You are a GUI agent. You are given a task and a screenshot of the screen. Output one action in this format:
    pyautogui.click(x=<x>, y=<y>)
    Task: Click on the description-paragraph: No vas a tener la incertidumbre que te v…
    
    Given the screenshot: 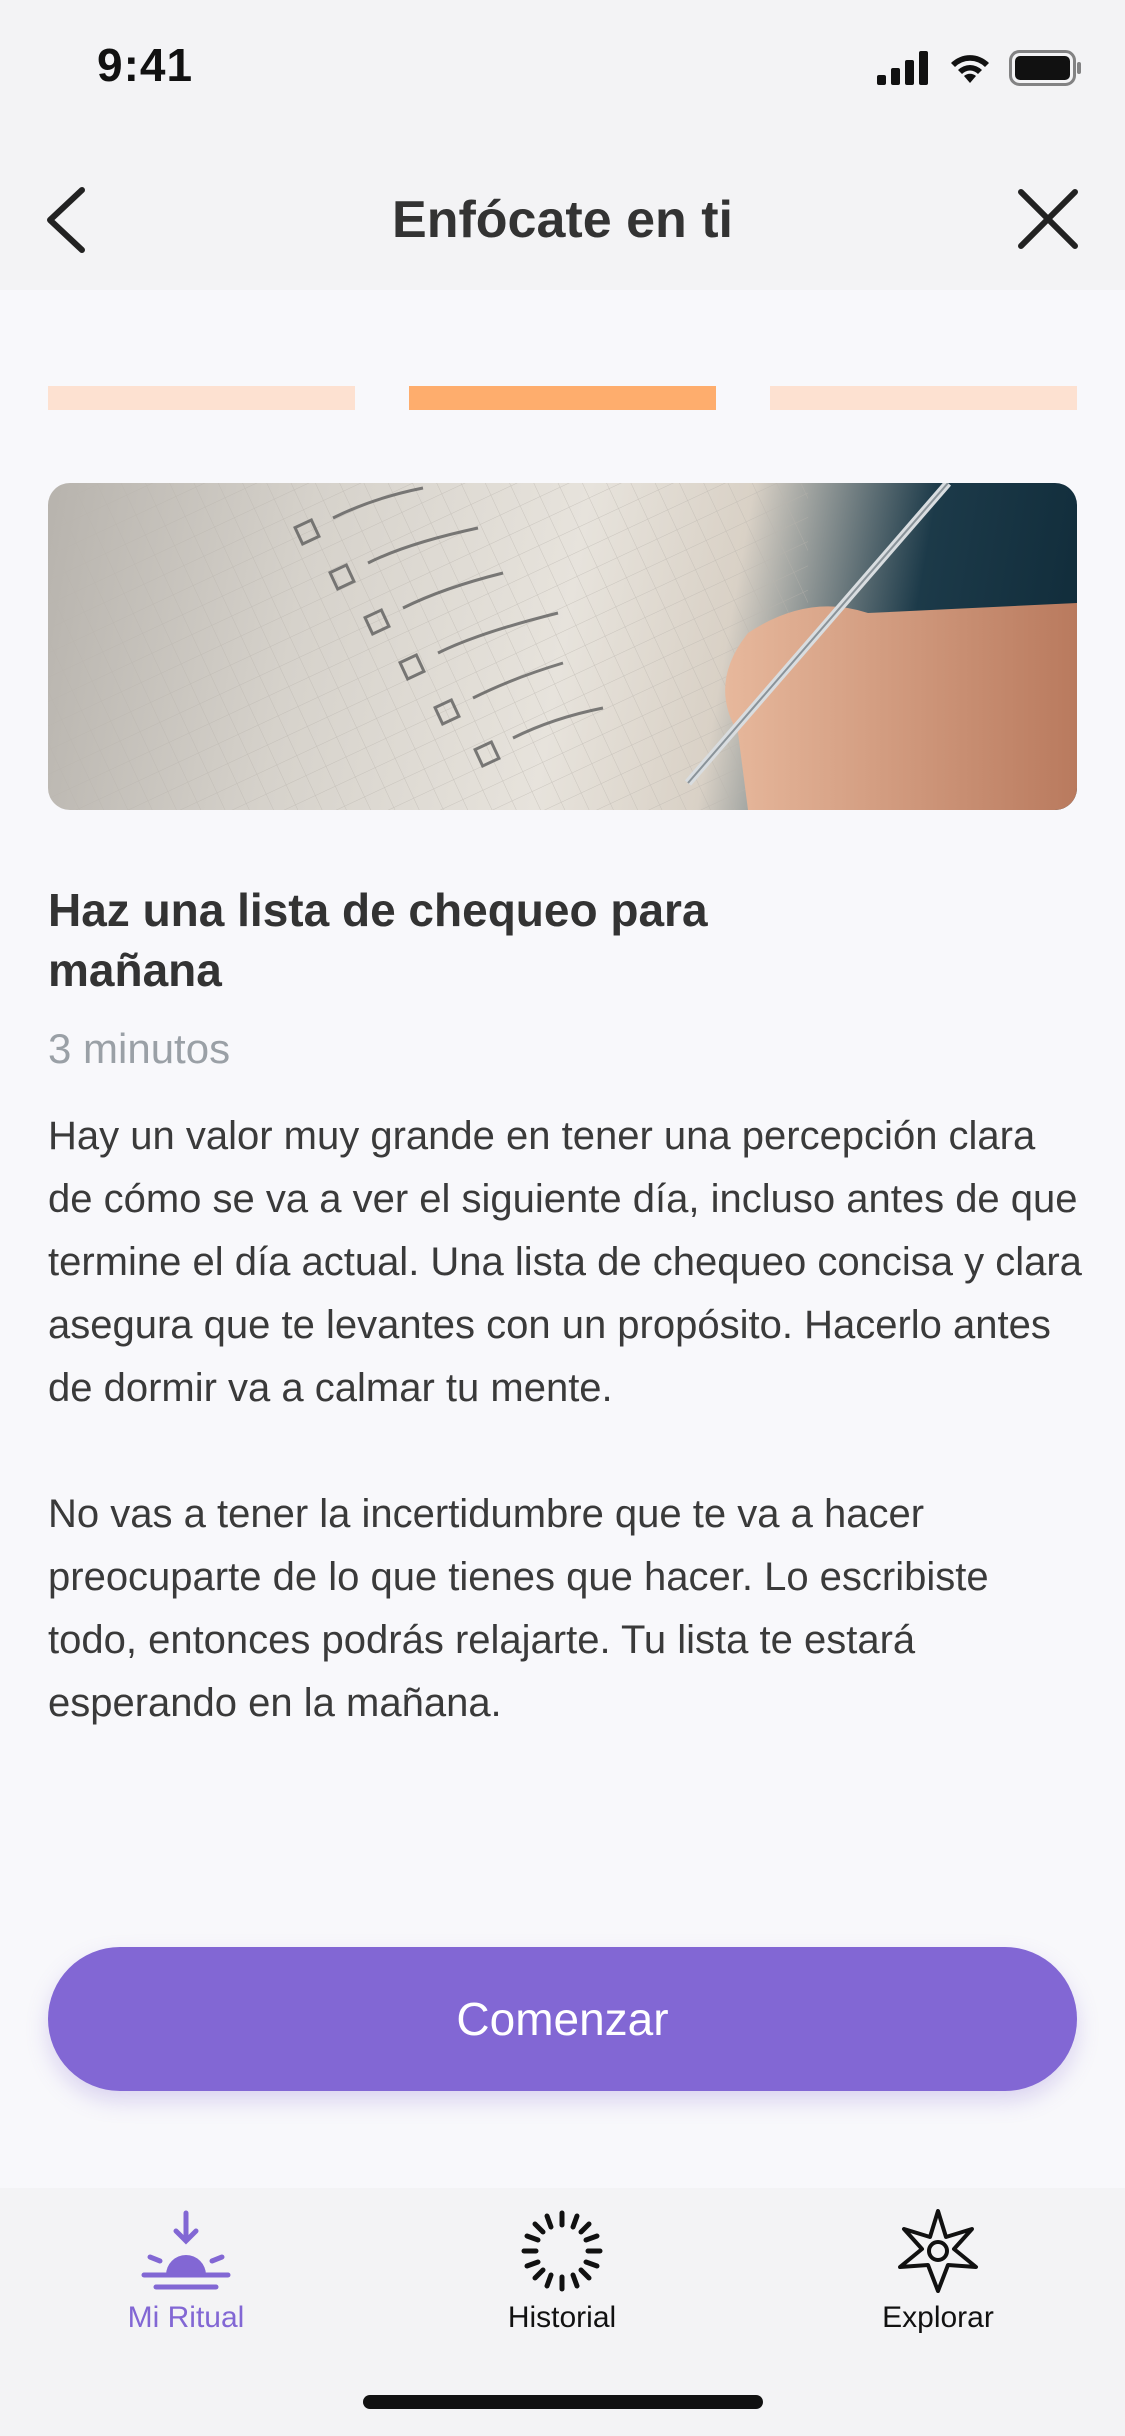 What is the action you would take?
    pyautogui.click(x=518, y=1608)
    